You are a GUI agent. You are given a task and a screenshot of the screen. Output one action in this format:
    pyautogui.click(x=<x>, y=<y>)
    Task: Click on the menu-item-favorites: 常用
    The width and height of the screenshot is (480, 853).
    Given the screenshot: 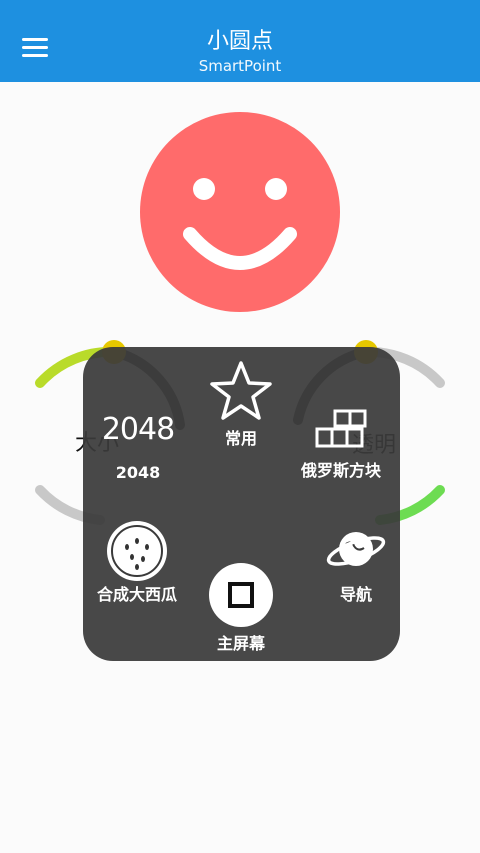 What is the action you would take?
    pyautogui.click(x=241, y=404)
    